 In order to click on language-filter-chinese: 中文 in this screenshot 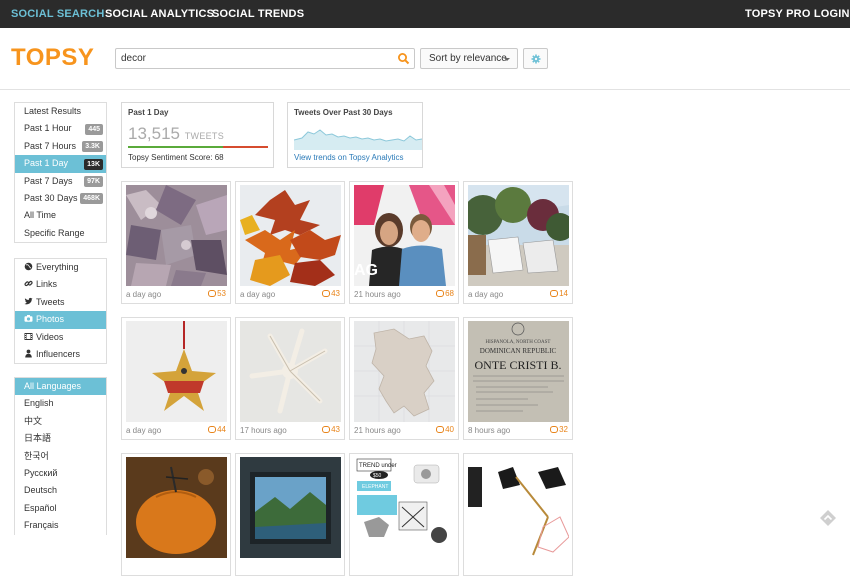, I will do `click(60, 421)`.